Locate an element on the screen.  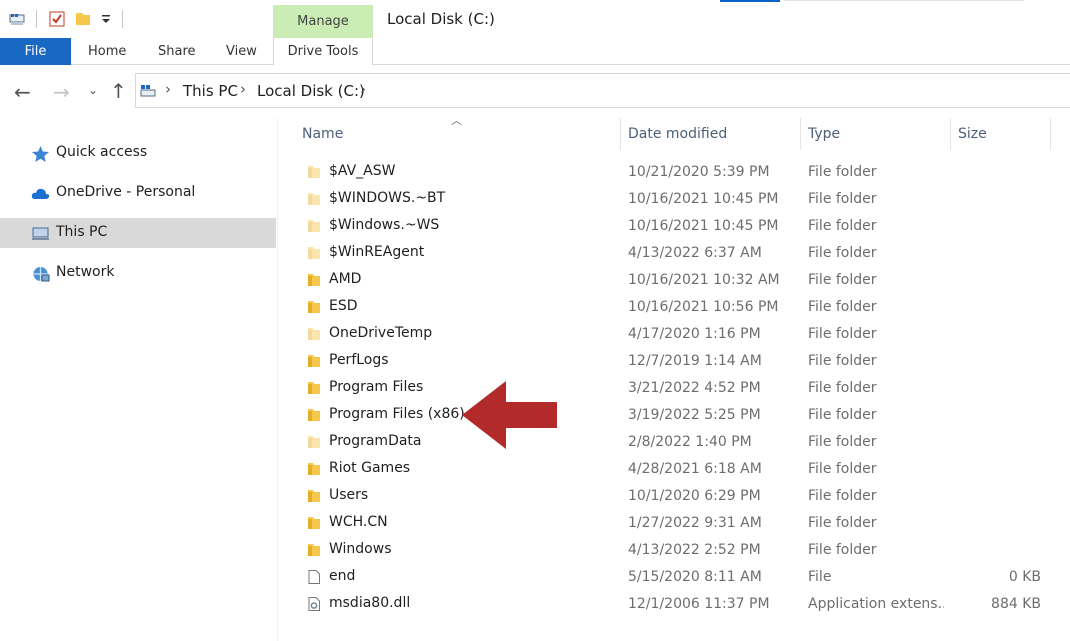
file-date: 1/27/2022 9:31 AM is located at coordinates (695, 523).